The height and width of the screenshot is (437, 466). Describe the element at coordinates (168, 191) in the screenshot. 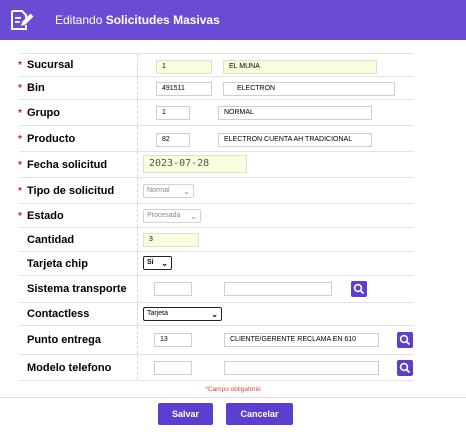

I see `tipo-solicitud-select: Normal ⌄` at that location.